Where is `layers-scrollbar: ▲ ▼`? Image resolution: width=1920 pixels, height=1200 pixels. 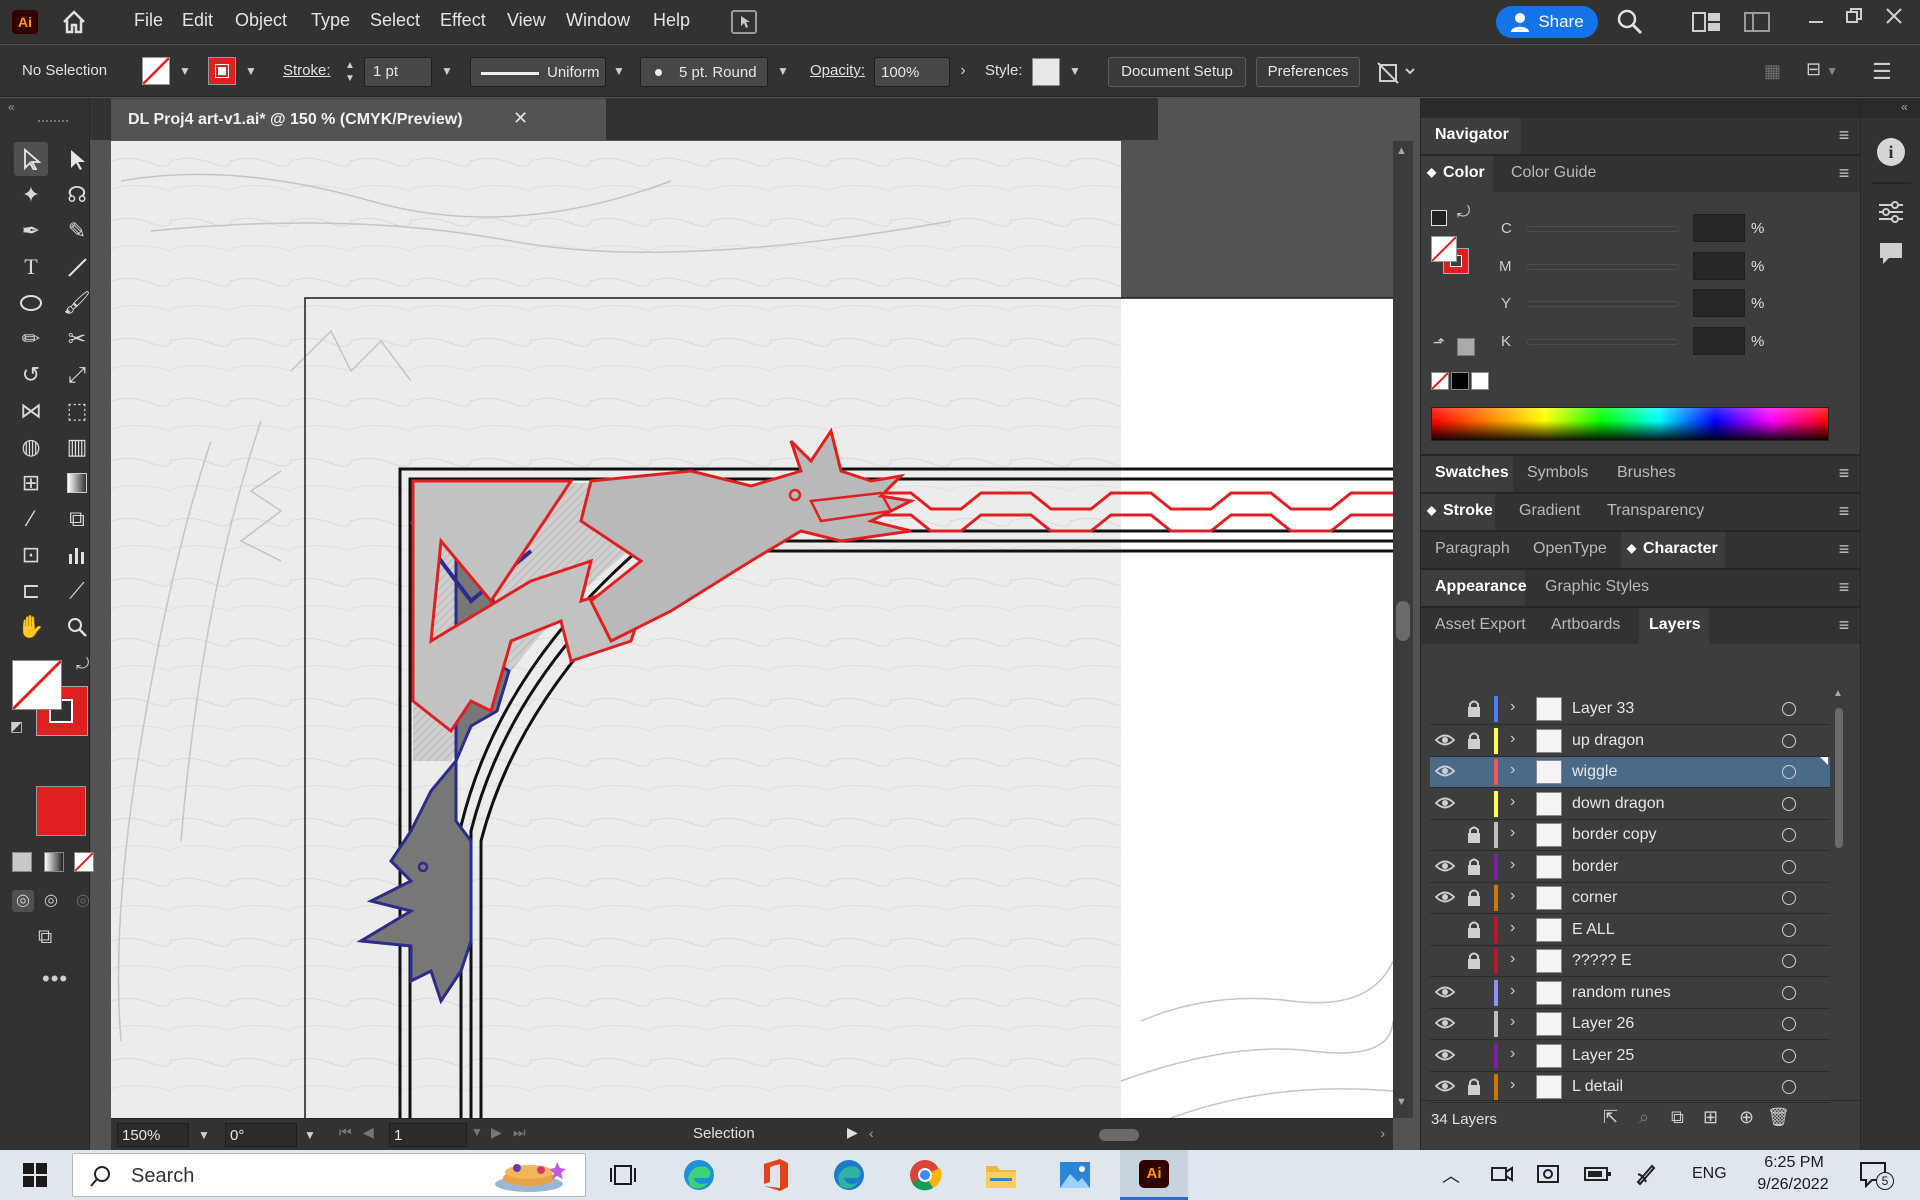 layers-scrollbar: ▲ ▼ is located at coordinates (1839, 907).